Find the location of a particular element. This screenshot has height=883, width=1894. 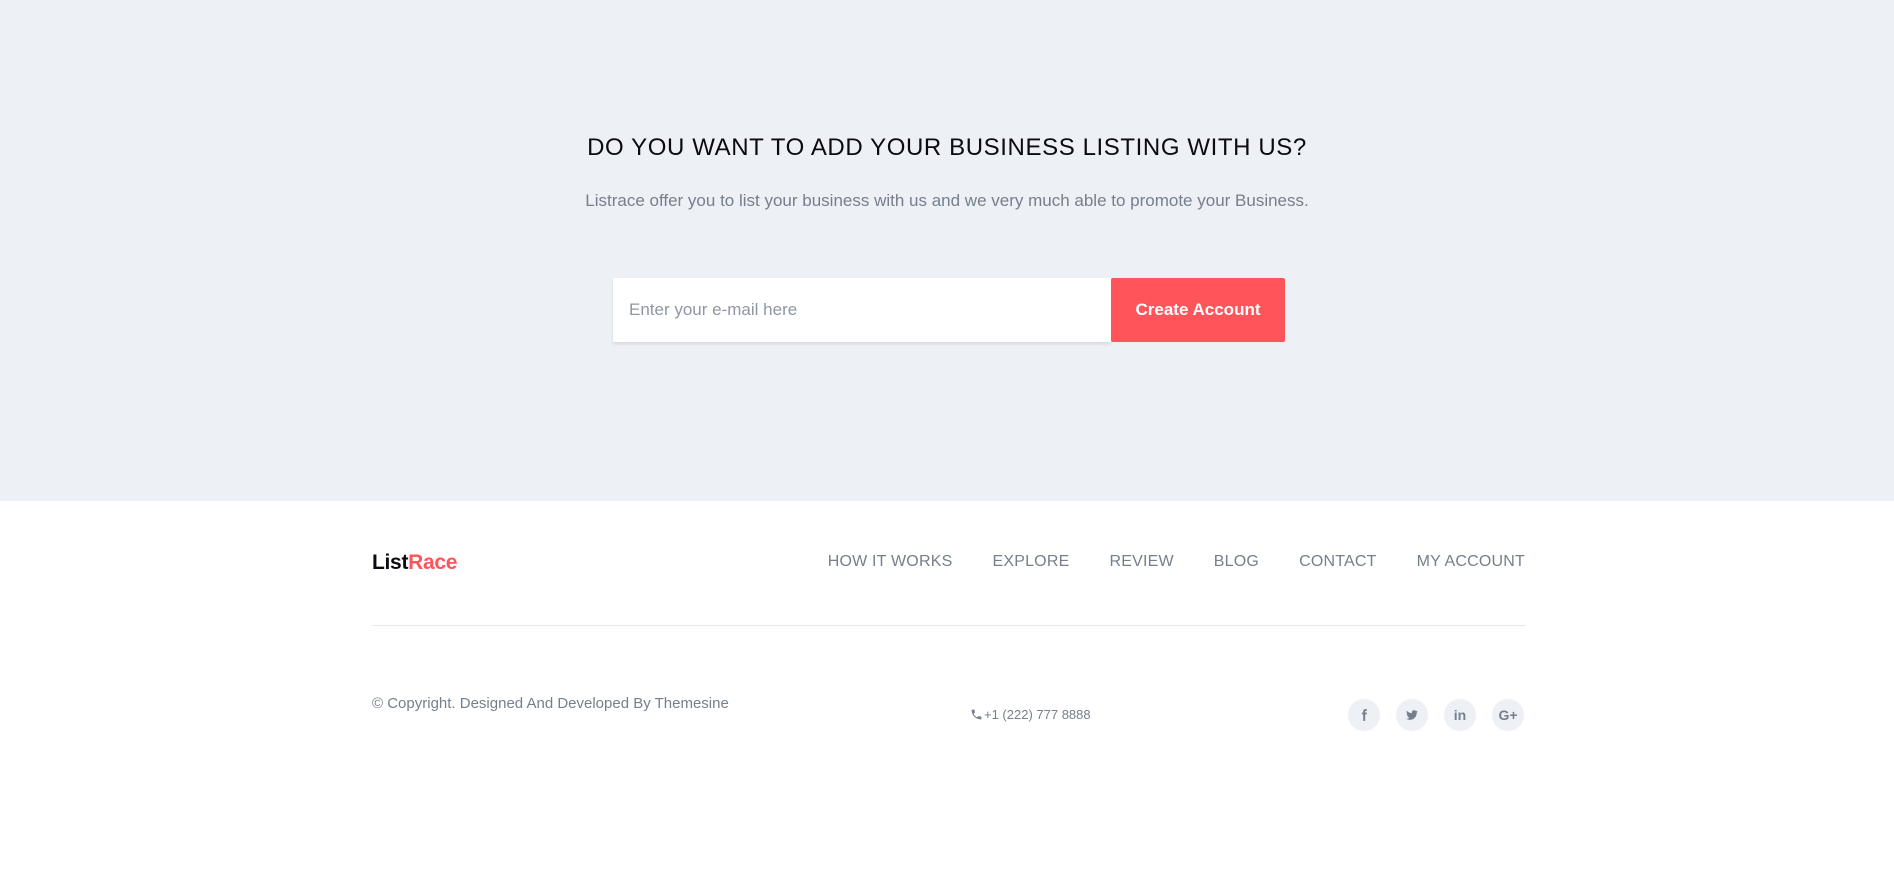

linkedin-icon: in is located at coordinates (1460, 715).